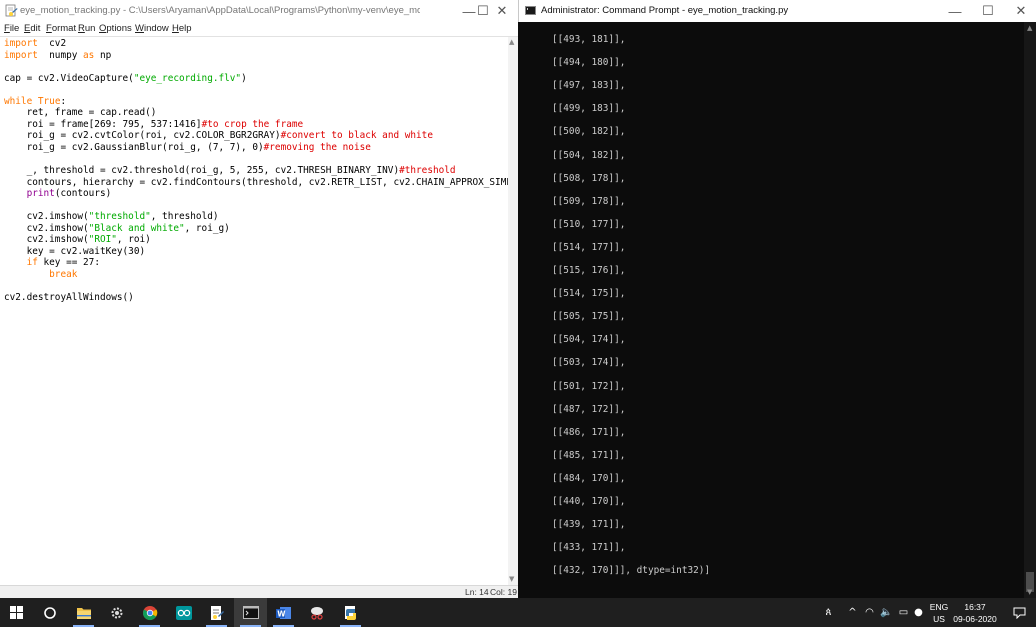 The width and height of the screenshot is (1036, 627). What do you see at coordinates (35, 101) in the screenshot?
I see `code-line: while True:` at bounding box center [35, 101].